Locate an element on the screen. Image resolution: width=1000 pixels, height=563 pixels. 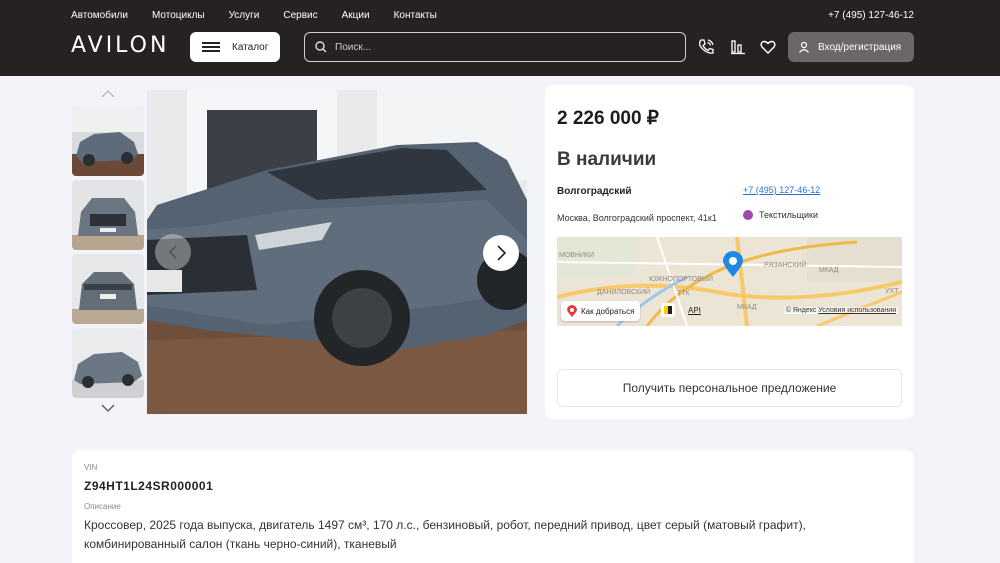
nav-contacts: Контакты is located at coordinates (415, 15).